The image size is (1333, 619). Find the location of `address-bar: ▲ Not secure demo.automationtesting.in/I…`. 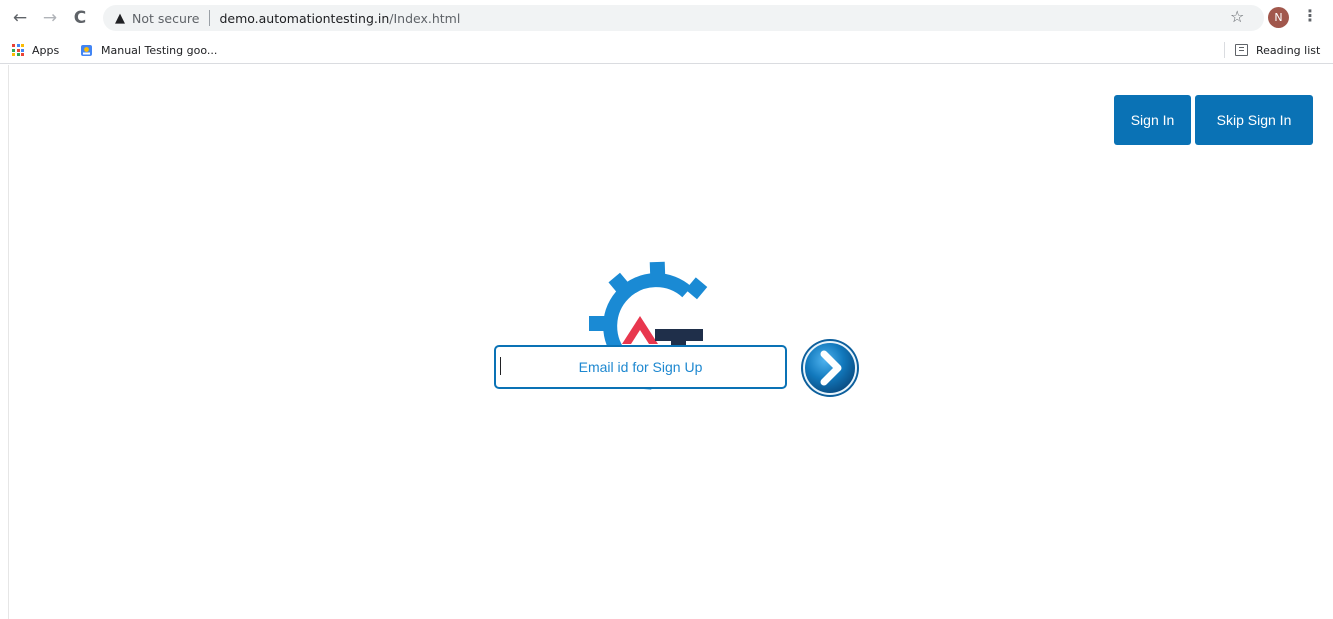

address-bar: ▲ Not secure demo.automationtesting.in/I… is located at coordinates (683, 18).